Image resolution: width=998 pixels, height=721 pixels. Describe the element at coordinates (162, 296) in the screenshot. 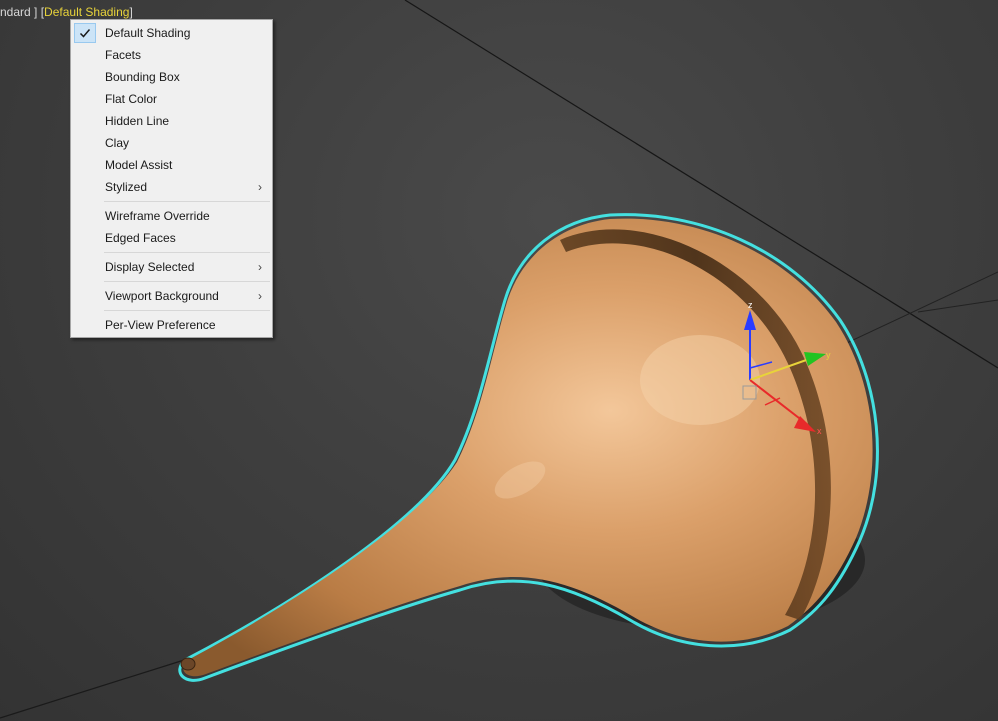

I see `menu-item-label: Viewport Background` at that location.